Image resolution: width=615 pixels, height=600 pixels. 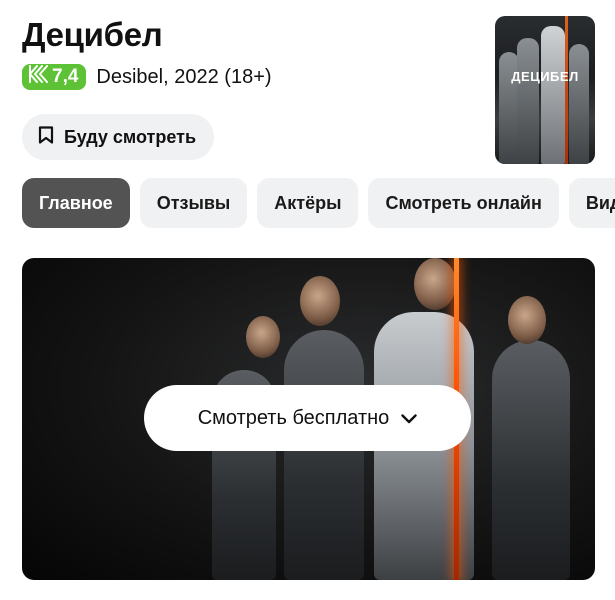 I want to click on watch-later-label: Буду смотреть, so click(x=130, y=136).